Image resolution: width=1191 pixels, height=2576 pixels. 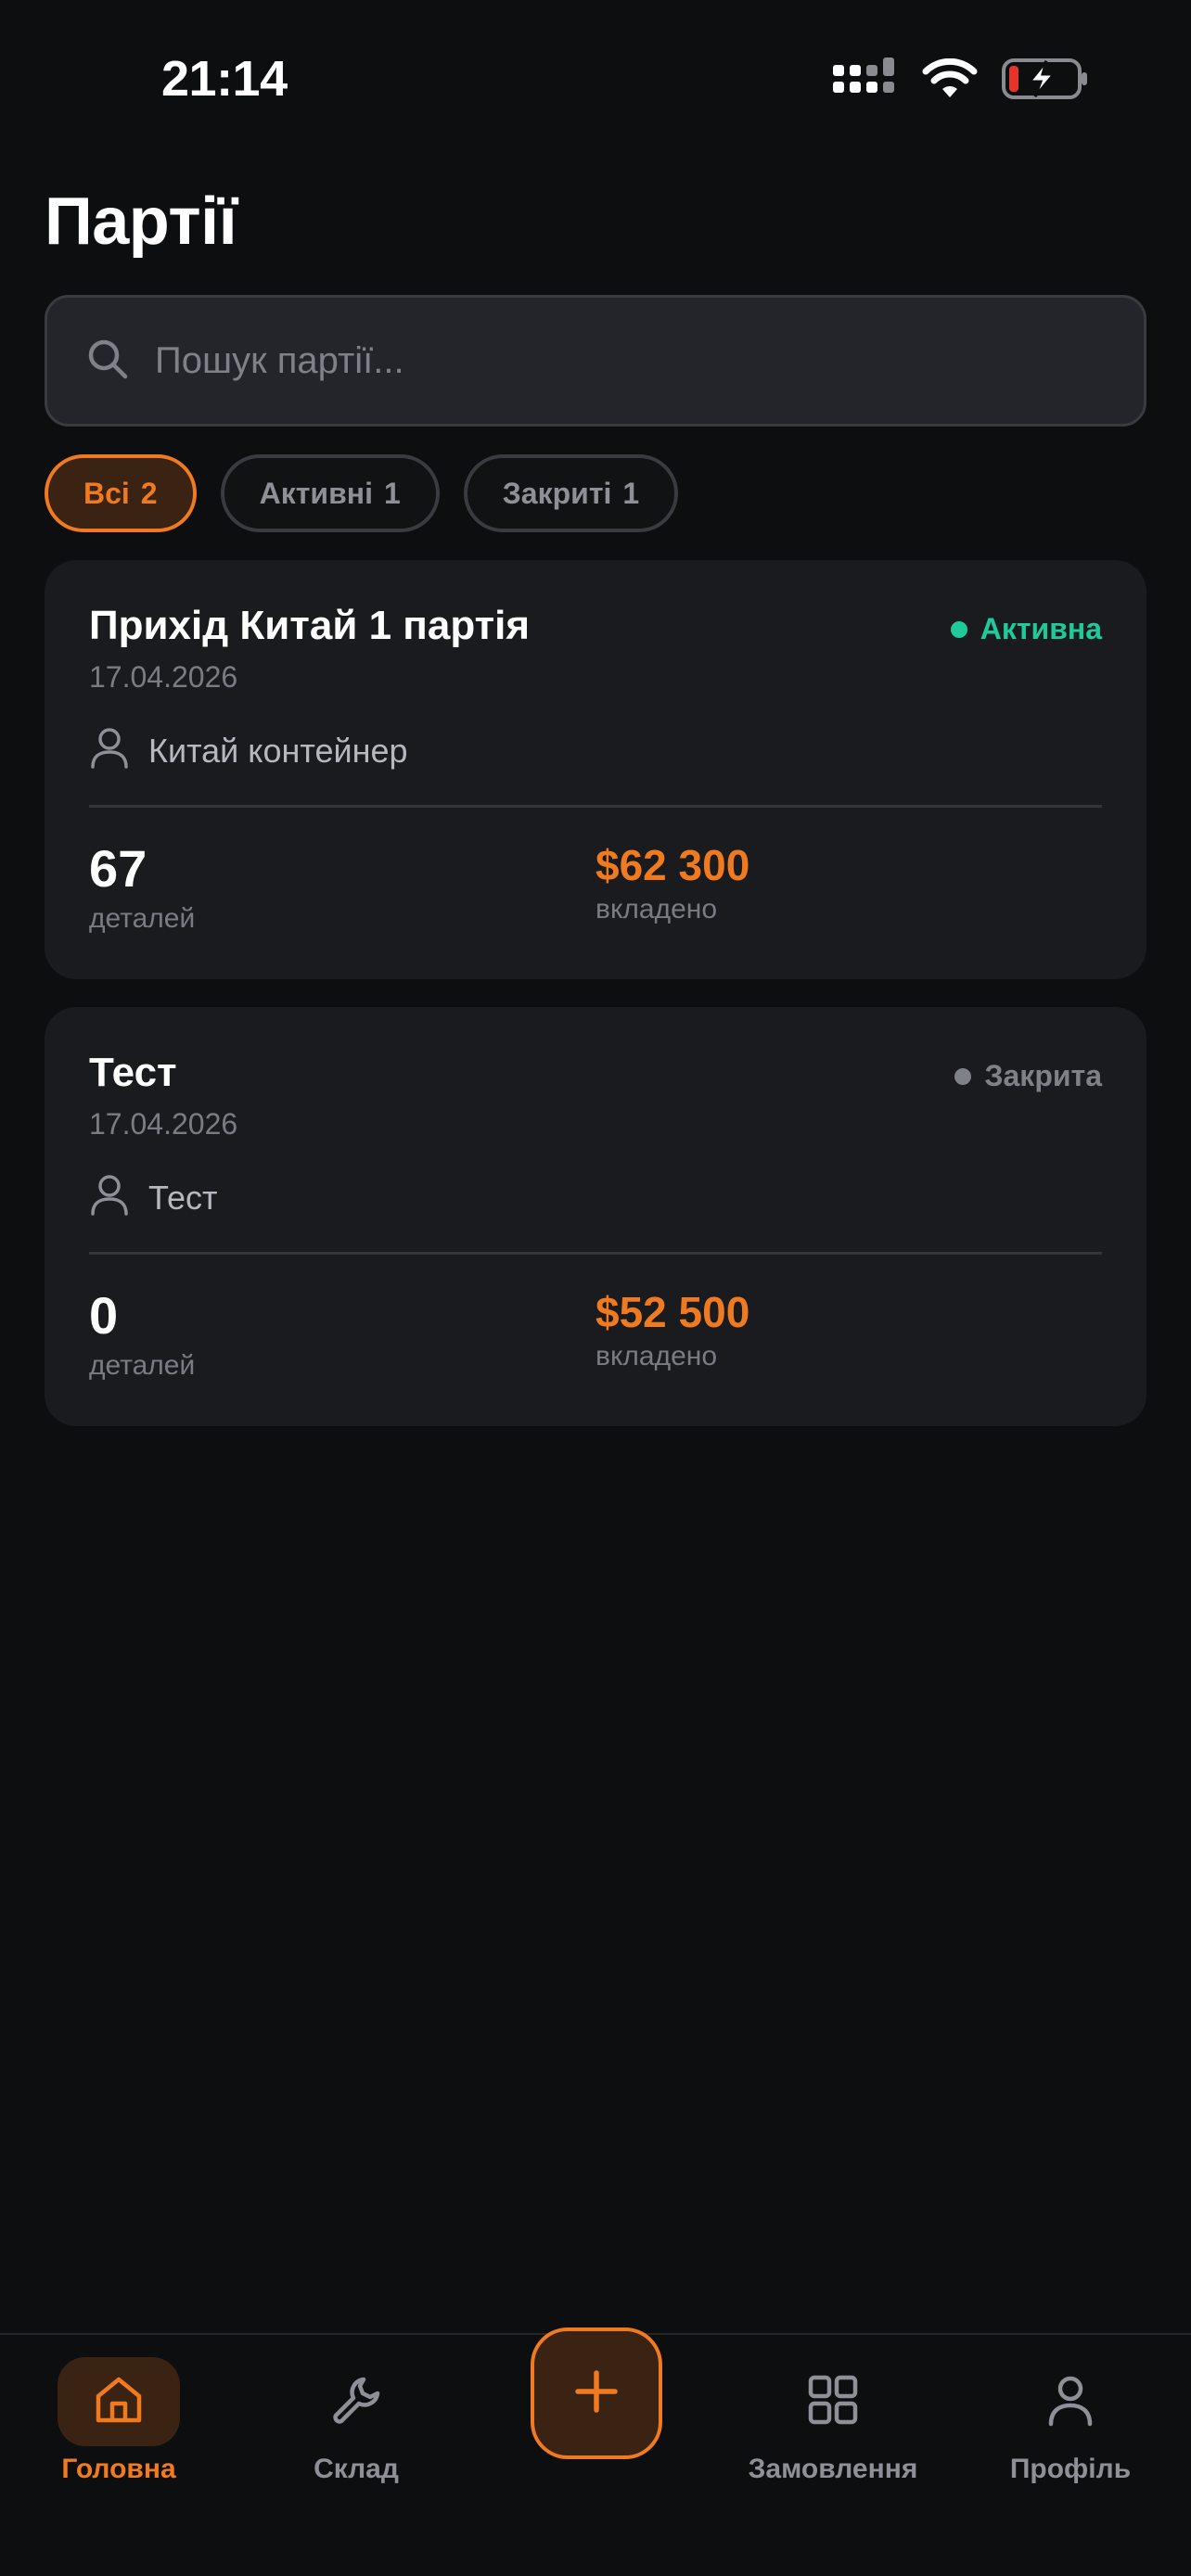 What do you see at coordinates (1041, 628) in the screenshot?
I see `status-label: Активна` at bounding box center [1041, 628].